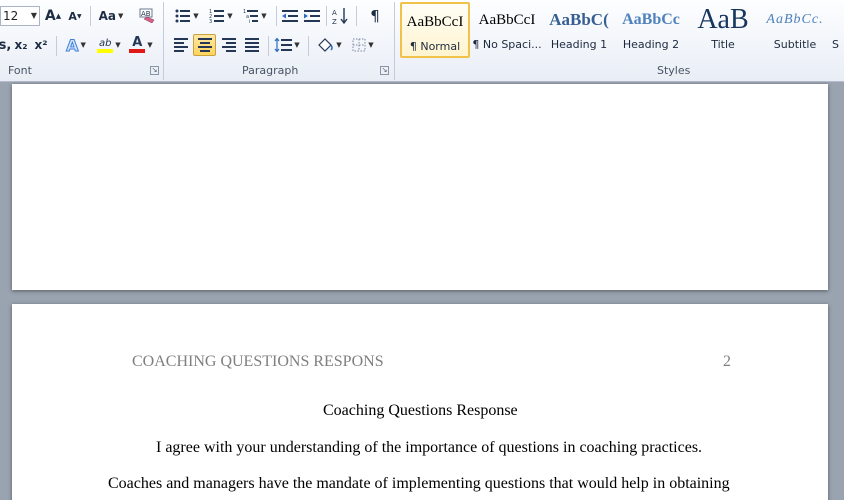  I want to click on highlight-button: ab ▼, so click(109, 45).